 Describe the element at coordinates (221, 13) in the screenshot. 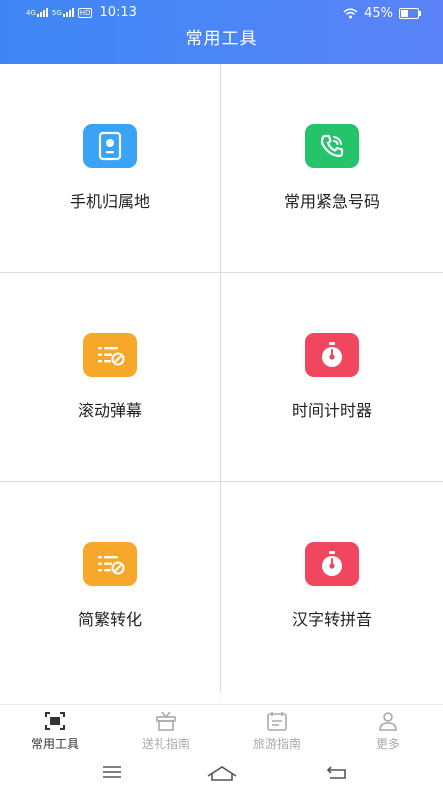

I see `status-bar: 4G 5G HD 10:13 45%` at that location.